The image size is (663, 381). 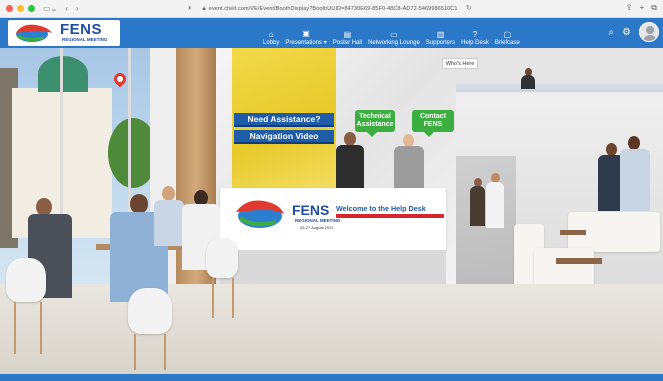 I want to click on nav-supporters: ▥ Supporters, so click(x=440, y=33).